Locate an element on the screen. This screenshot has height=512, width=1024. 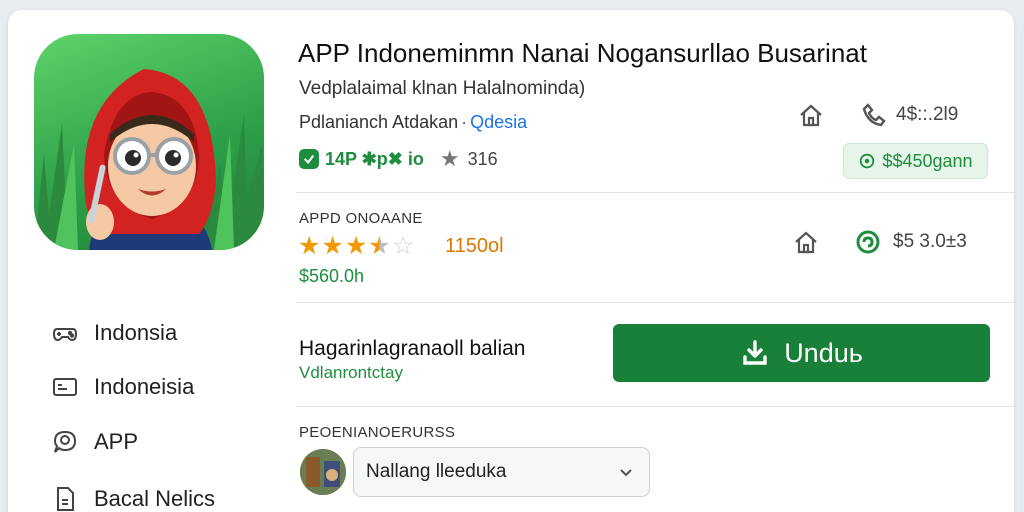
reviews-caption: PEOENIANOERURSS is located at coordinates (377, 432).